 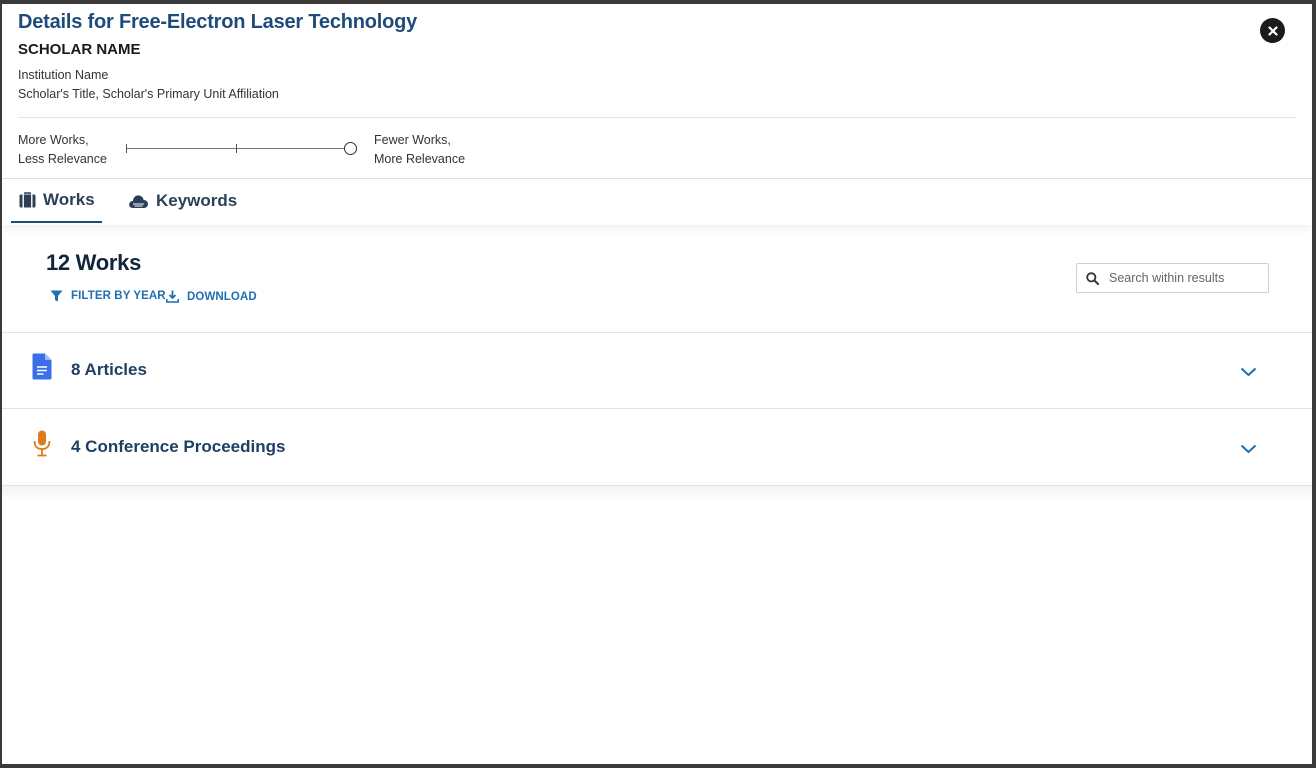 I want to click on document-icon, so click(x=42, y=369).